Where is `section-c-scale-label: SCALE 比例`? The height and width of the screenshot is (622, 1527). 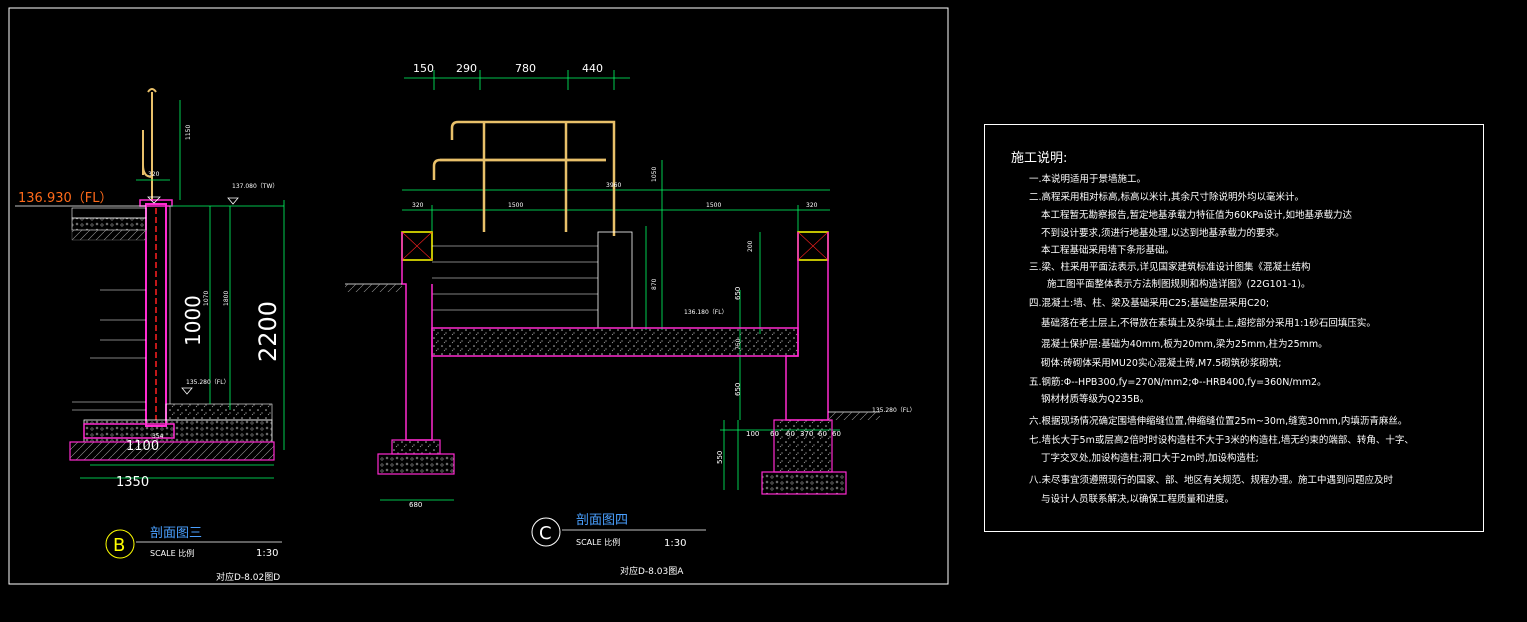
section-c-scale-label: SCALE 比例 is located at coordinates (598, 542).